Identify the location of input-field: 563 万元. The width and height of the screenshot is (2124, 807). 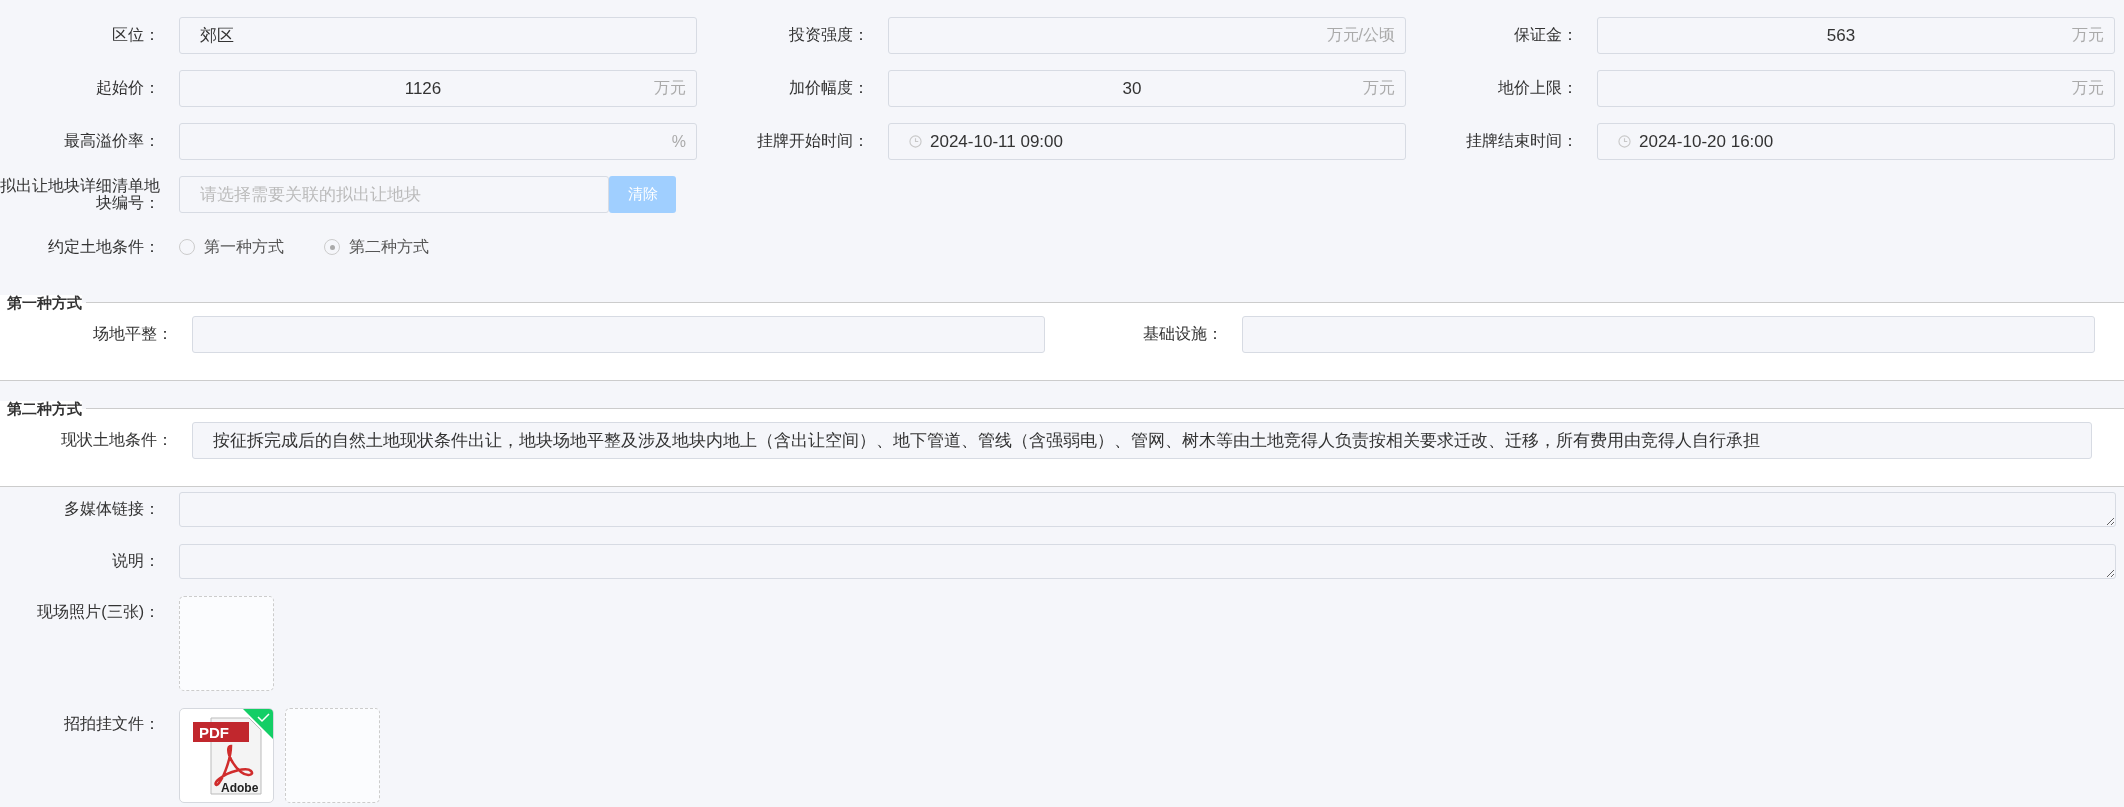
(1856, 35).